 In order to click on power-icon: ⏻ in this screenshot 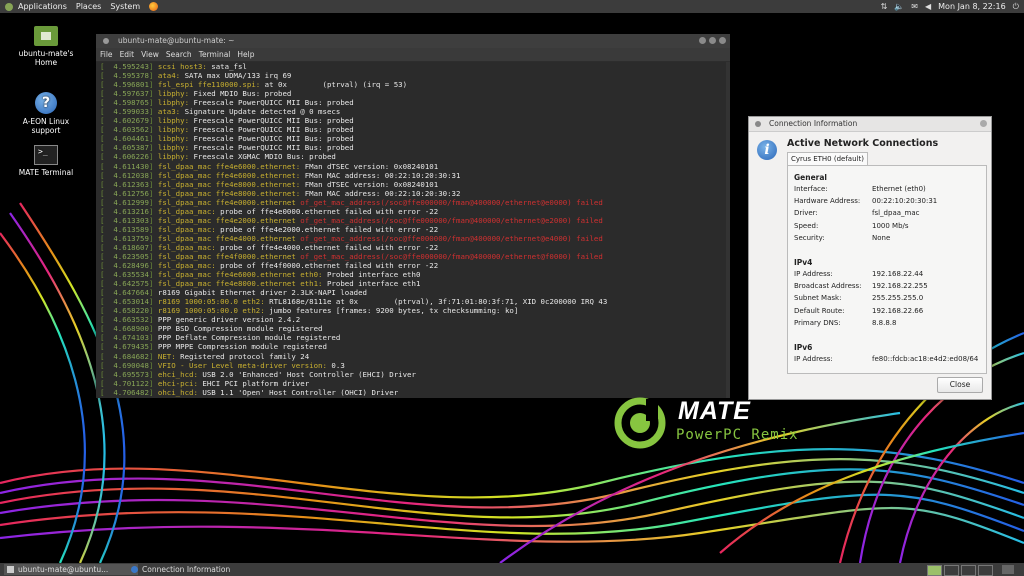, I will do `click(1016, 7)`.